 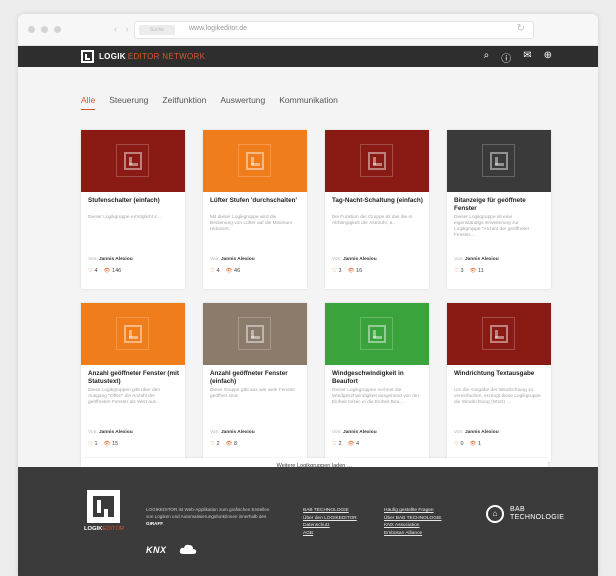 I want to click on footer-link: BAB TECHNOLOGIE, so click(x=330, y=511).